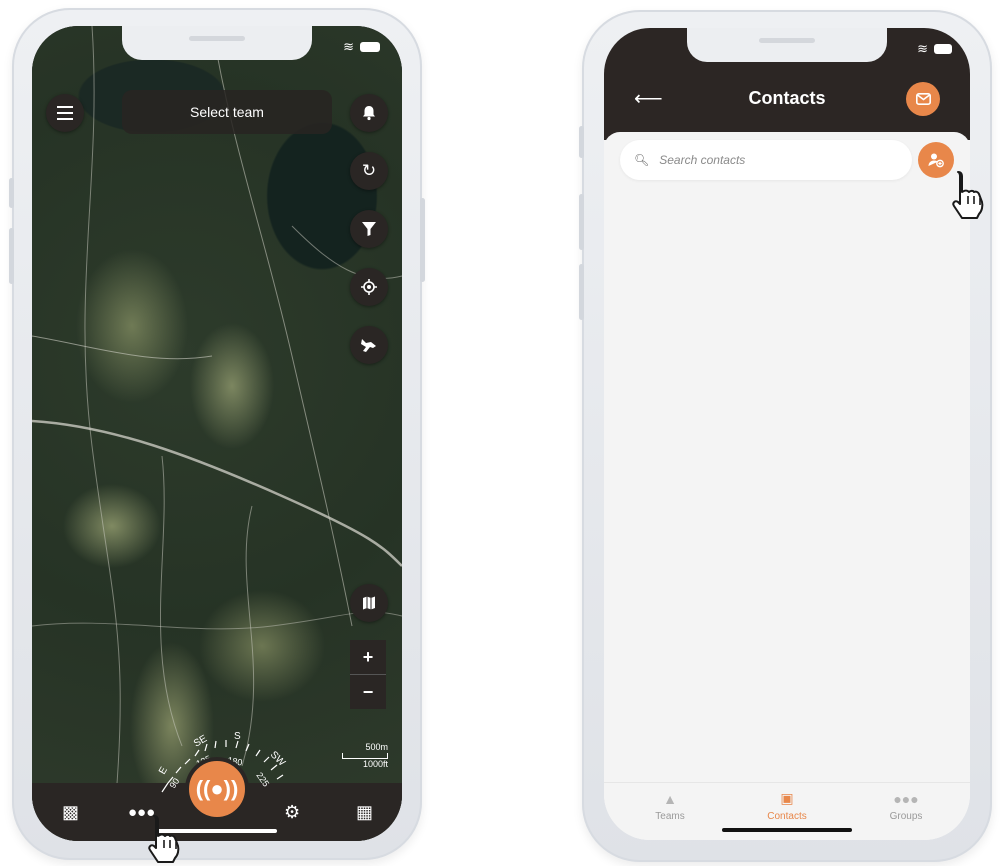 This screenshot has height=866, width=1002. I want to click on alert-icon: ((●)), so click(217, 788).